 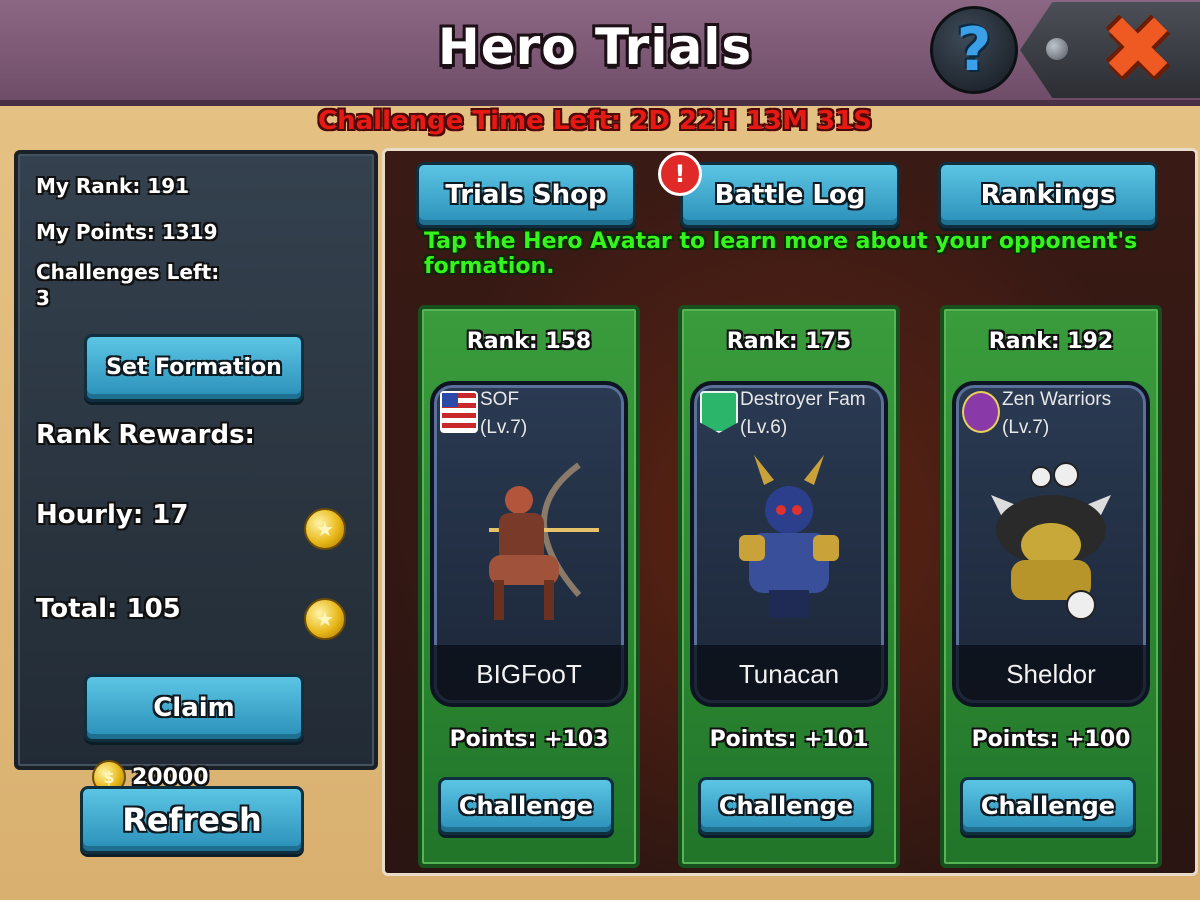 What do you see at coordinates (127, 232) in the screenshot?
I see `my-points: My Points: 1319` at bounding box center [127, 232].